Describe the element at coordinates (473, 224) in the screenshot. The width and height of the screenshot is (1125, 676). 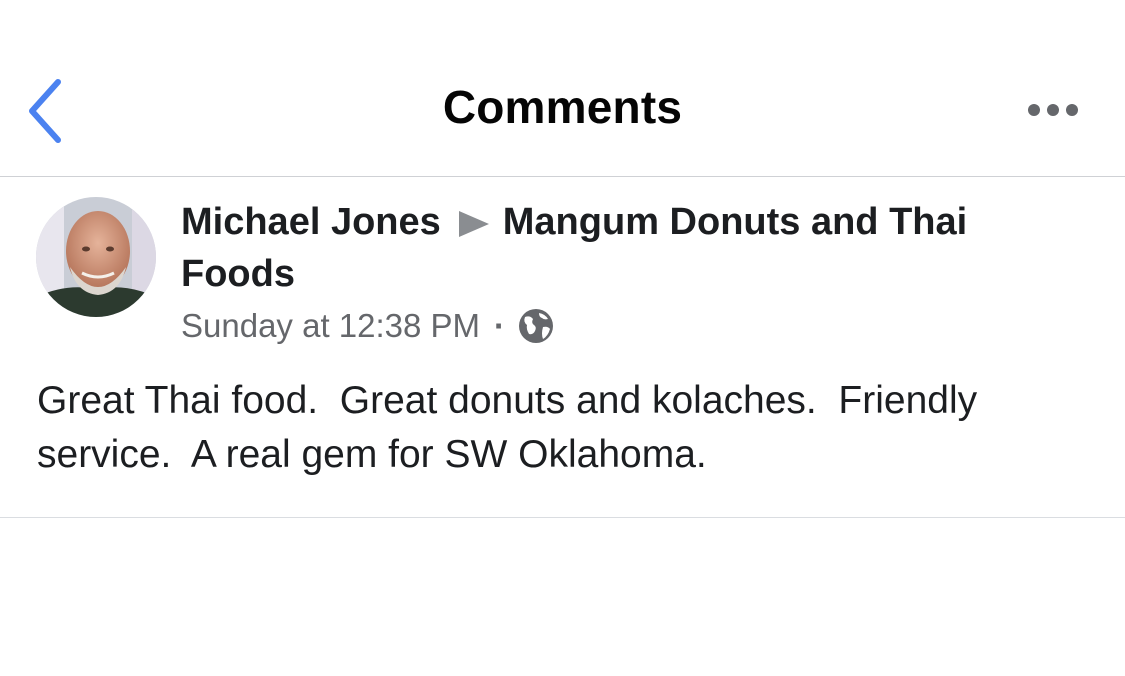
I see `triangle-right-icon` at that location.